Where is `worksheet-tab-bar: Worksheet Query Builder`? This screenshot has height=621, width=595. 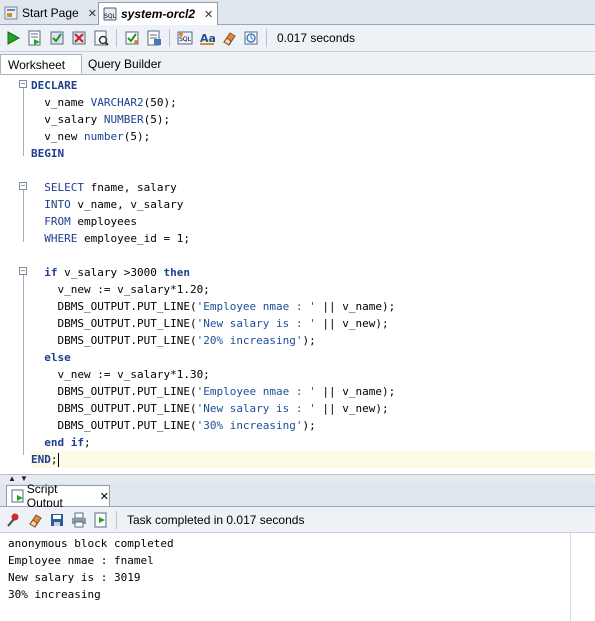 worksheet-tab-bar: Worksheet Query Builder is located at coordinates (297, 63).